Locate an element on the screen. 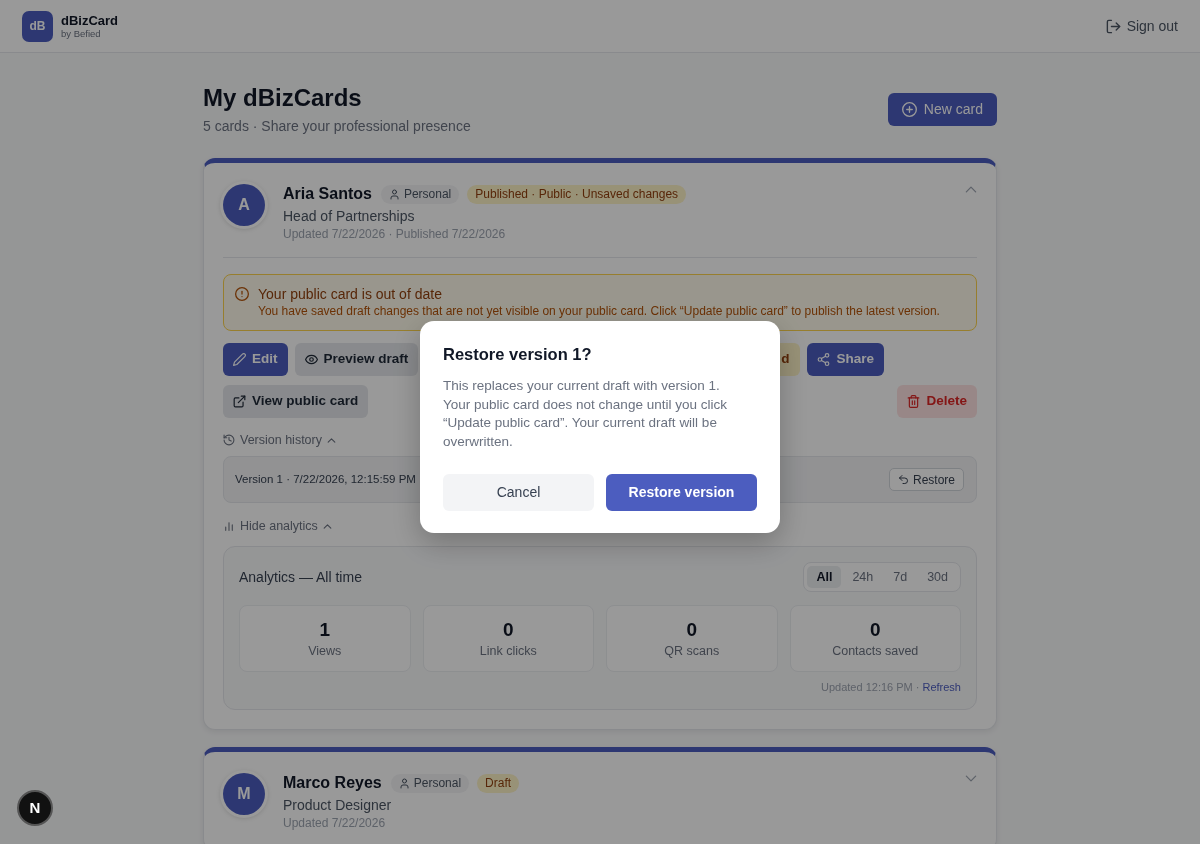 The width and height of the screenshot is (1200, 844). avatar: M is located at coordinates (244, 794).